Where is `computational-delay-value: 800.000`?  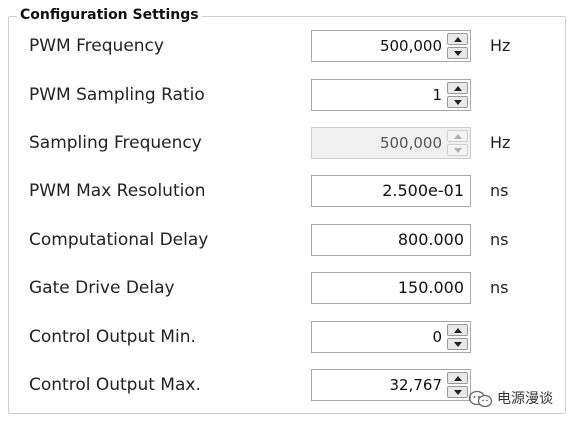 computational-delay-value: 800.000 is located at coordinates (390, 240).